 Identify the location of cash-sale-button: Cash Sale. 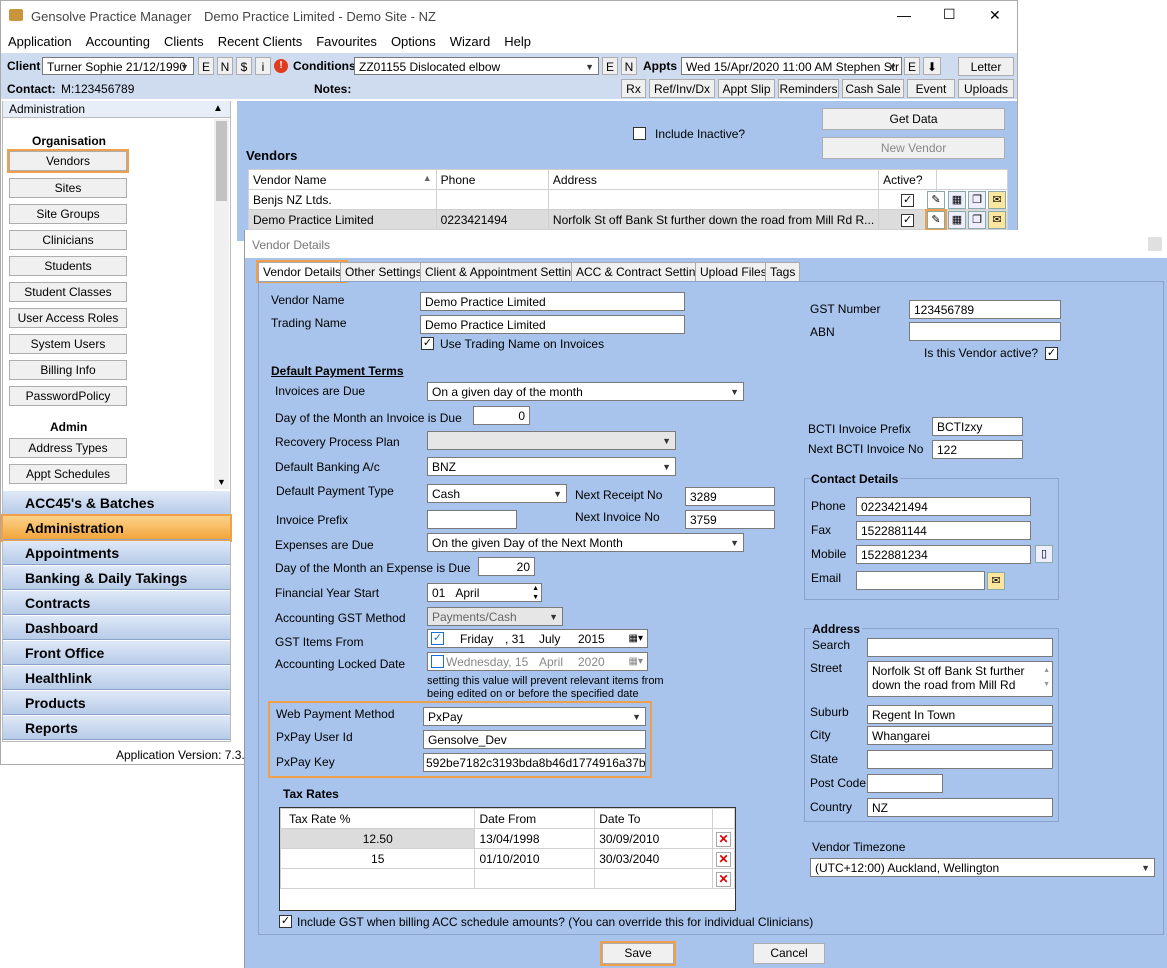
(873, 88).